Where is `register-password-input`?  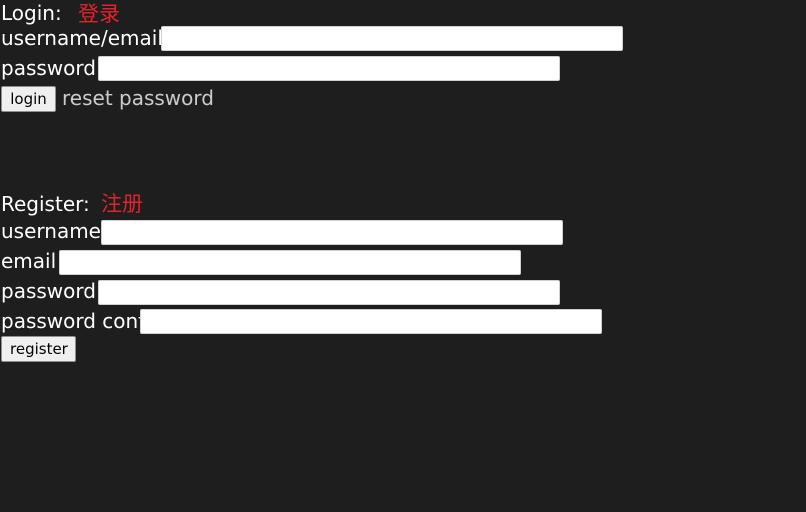
register-password-input is located at coordinates (329, 292).